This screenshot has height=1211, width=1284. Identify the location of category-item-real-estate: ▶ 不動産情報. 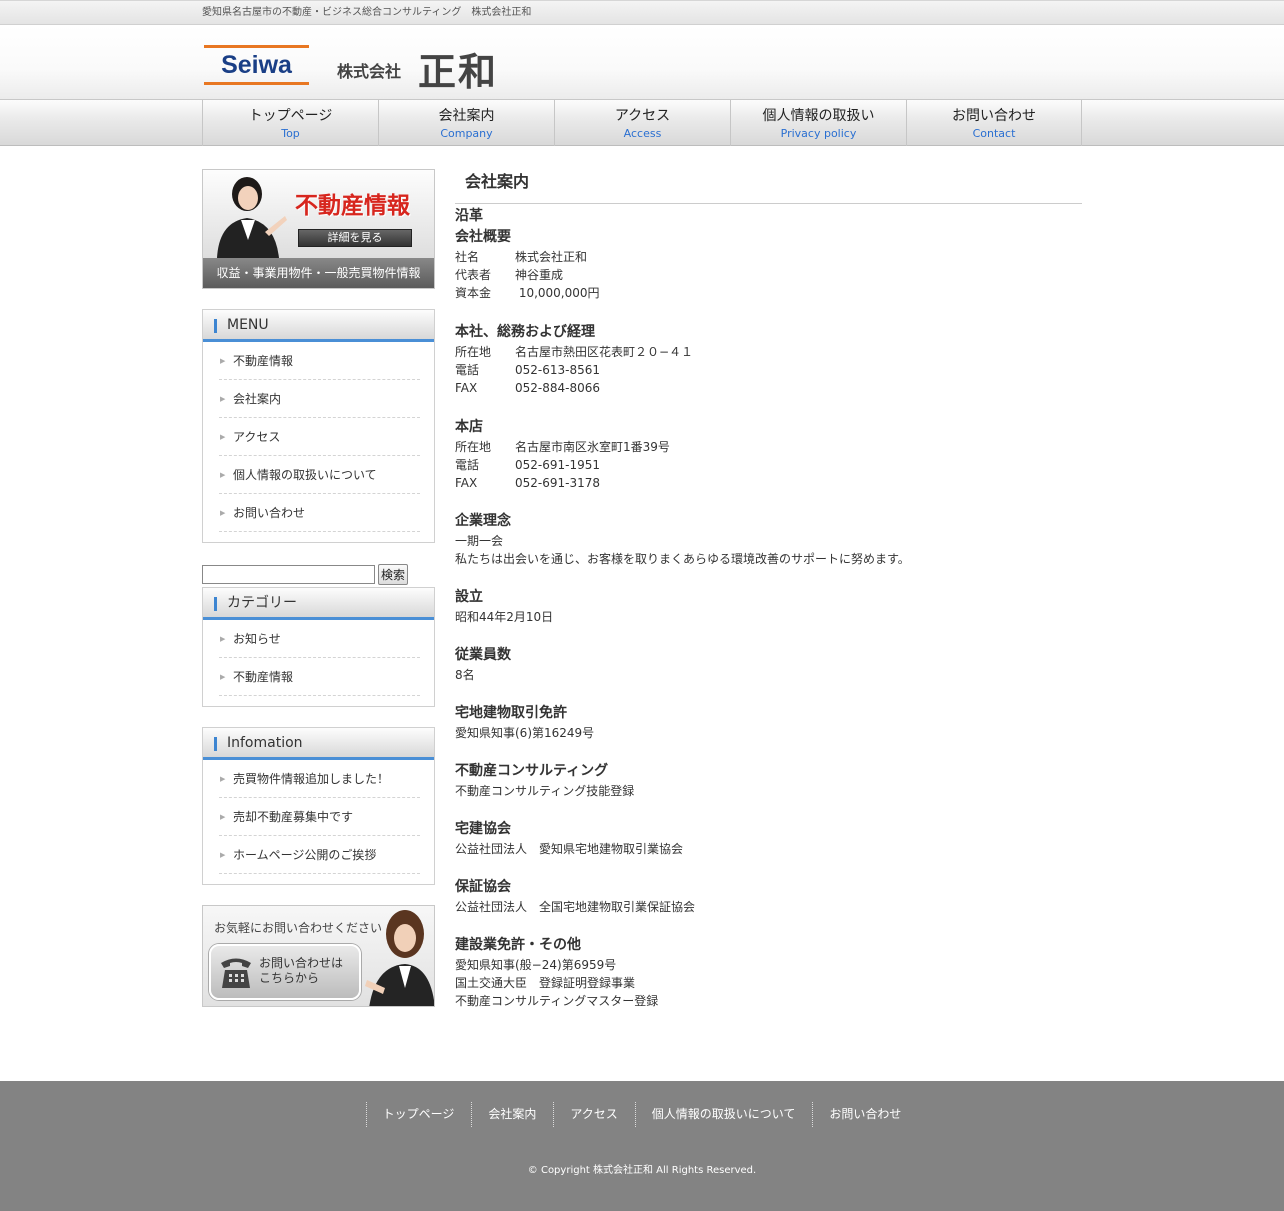
(319, 677).